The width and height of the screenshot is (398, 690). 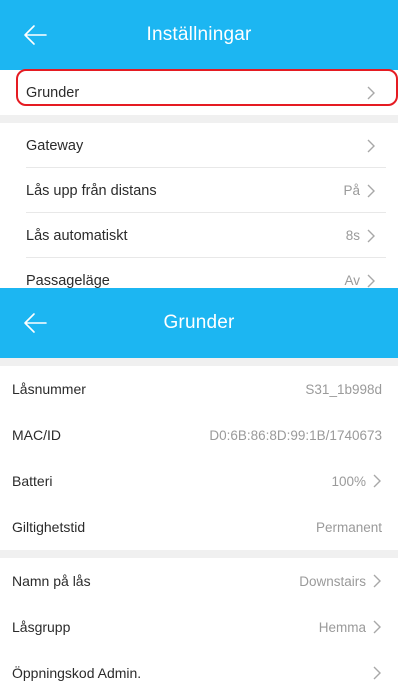 I want to click on settings-item-remote-unlock: Lås upp från distans På, so click(x=199, y=190).